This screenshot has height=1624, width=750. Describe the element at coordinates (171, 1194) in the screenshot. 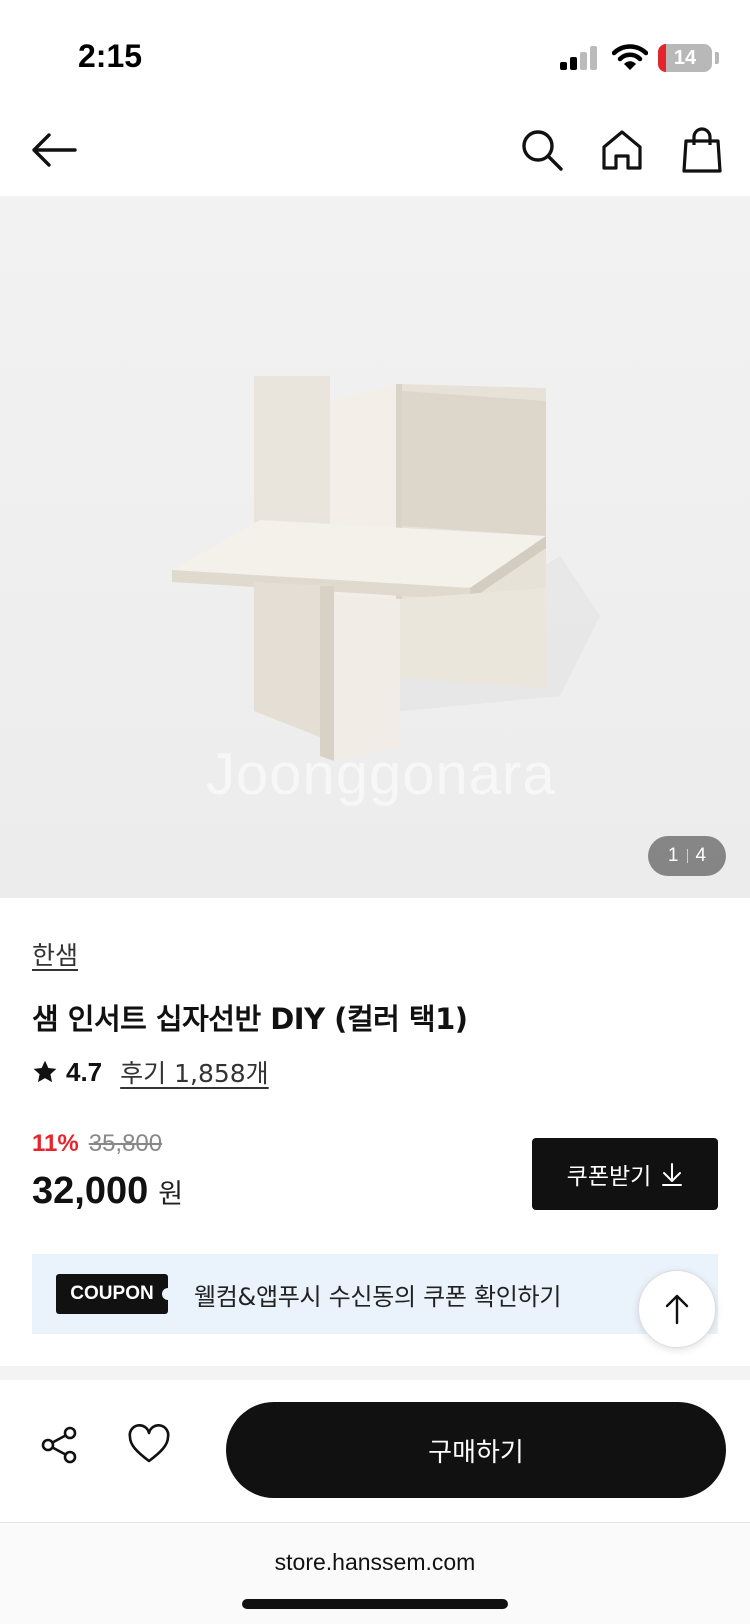

I see `price-unit: 원` at that location.